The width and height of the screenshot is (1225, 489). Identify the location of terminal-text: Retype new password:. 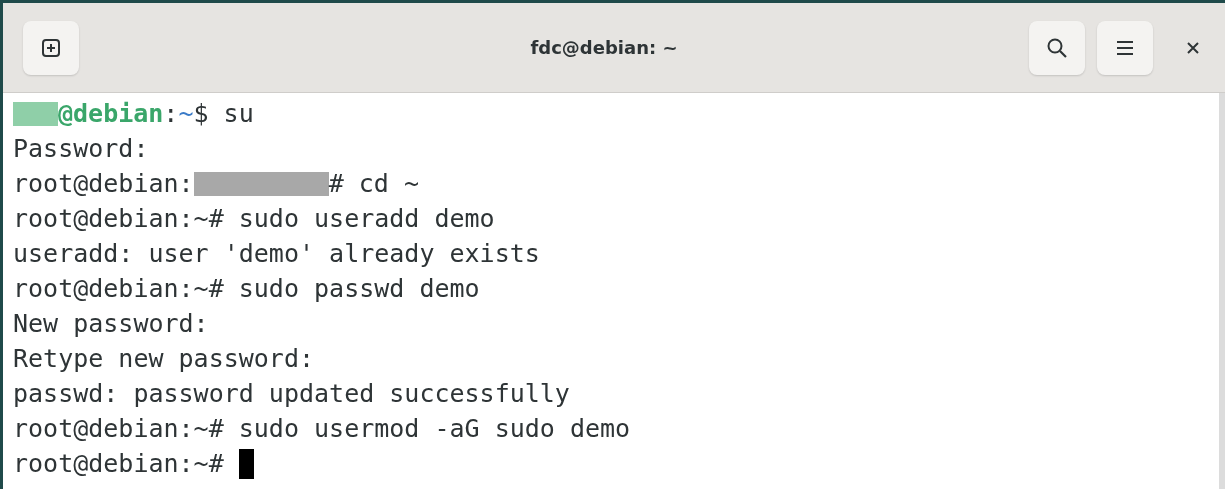
(164, 359).